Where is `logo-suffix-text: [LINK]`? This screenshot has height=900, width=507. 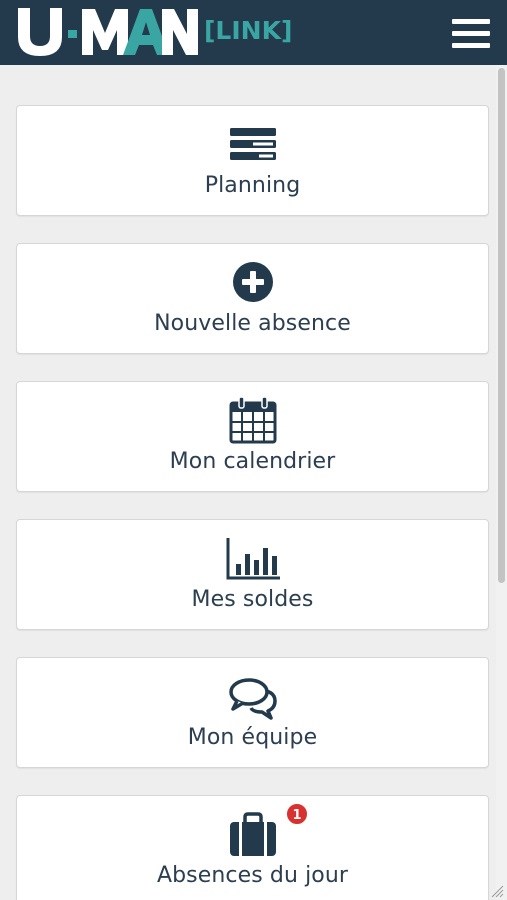 logo-suffix-text: [LINK] is located at coordinates (248, 30).